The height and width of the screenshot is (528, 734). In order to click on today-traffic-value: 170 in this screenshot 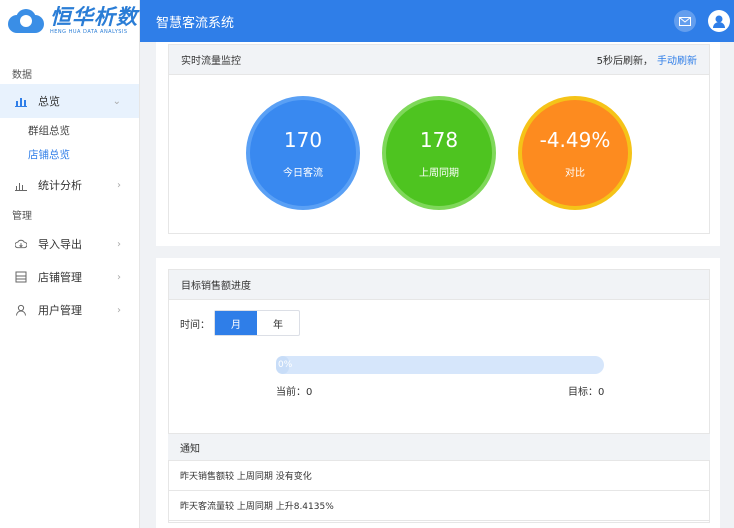, I will do `click(303, 139)`.